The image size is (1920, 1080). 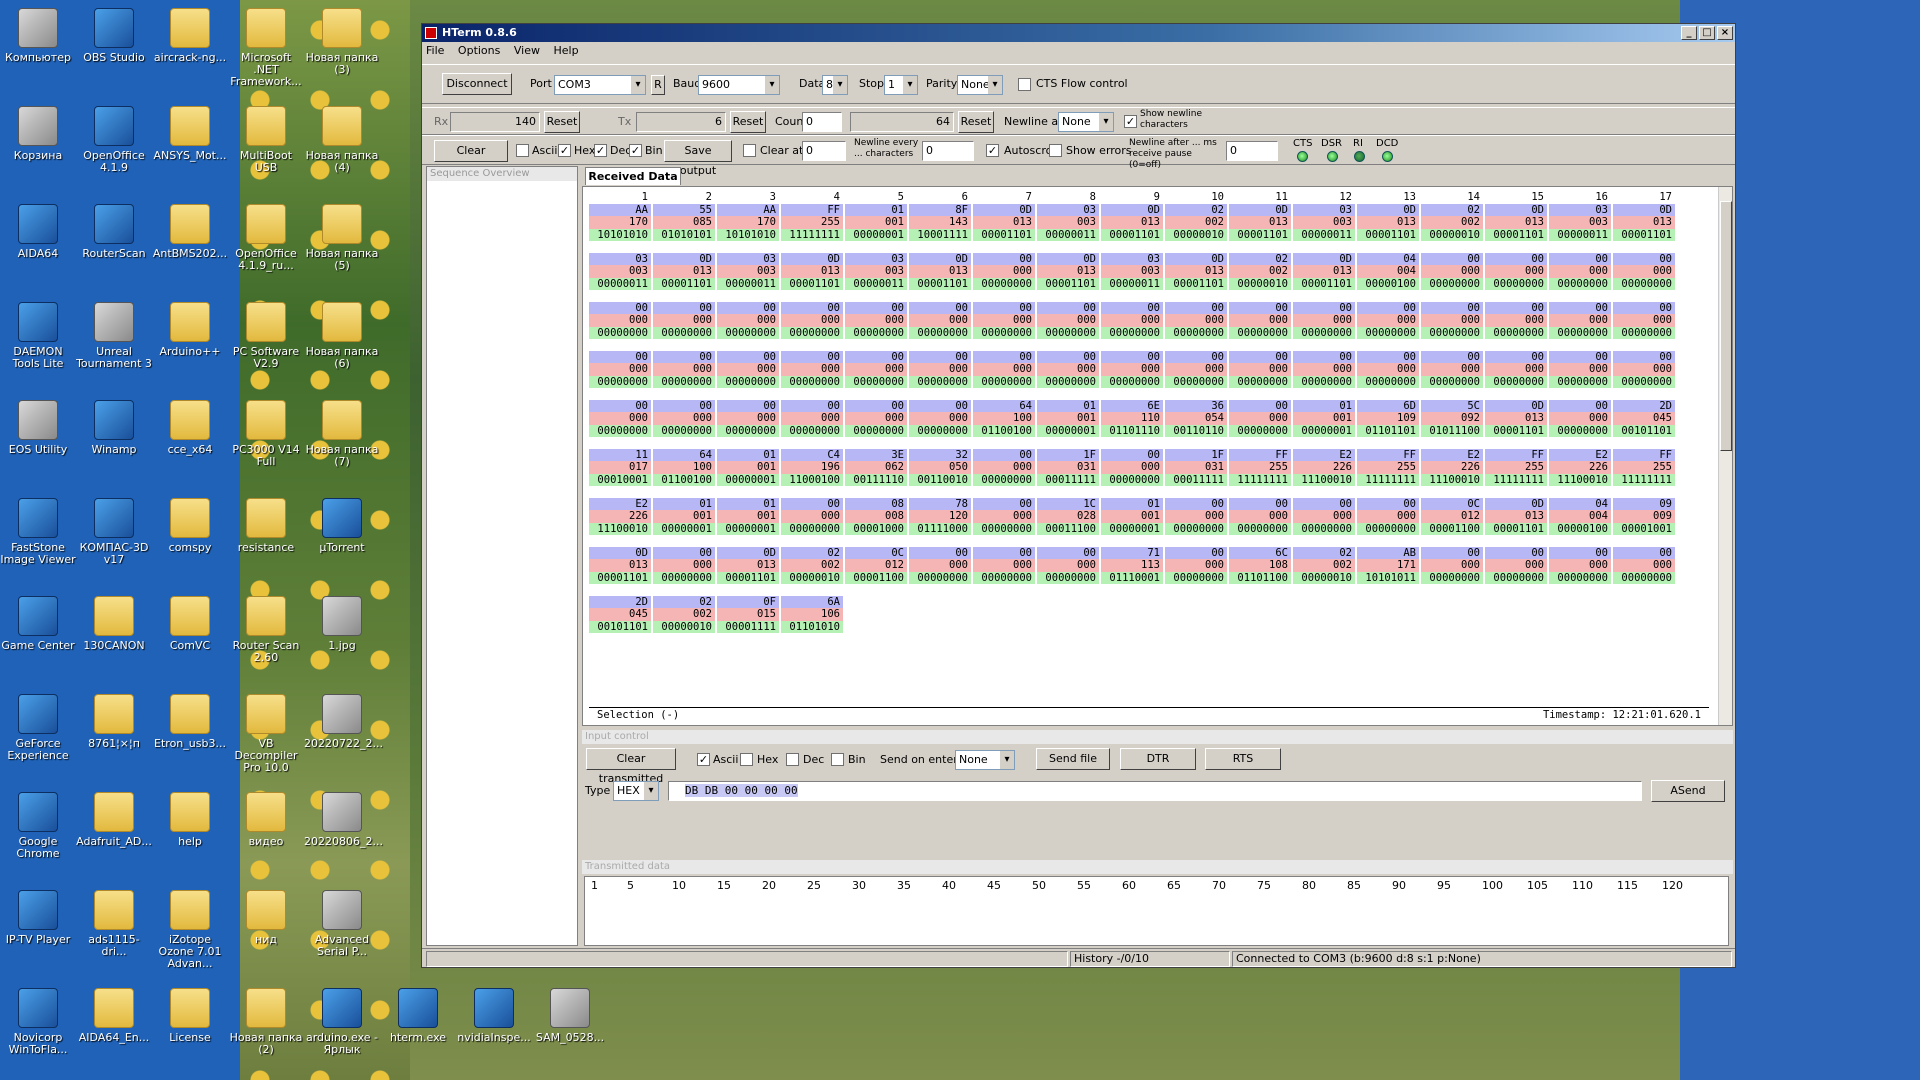 What do you see at coordinates (266, 820) in the screenshot?
I see `desktop-icon: видео` at bounding box center [266, 820].